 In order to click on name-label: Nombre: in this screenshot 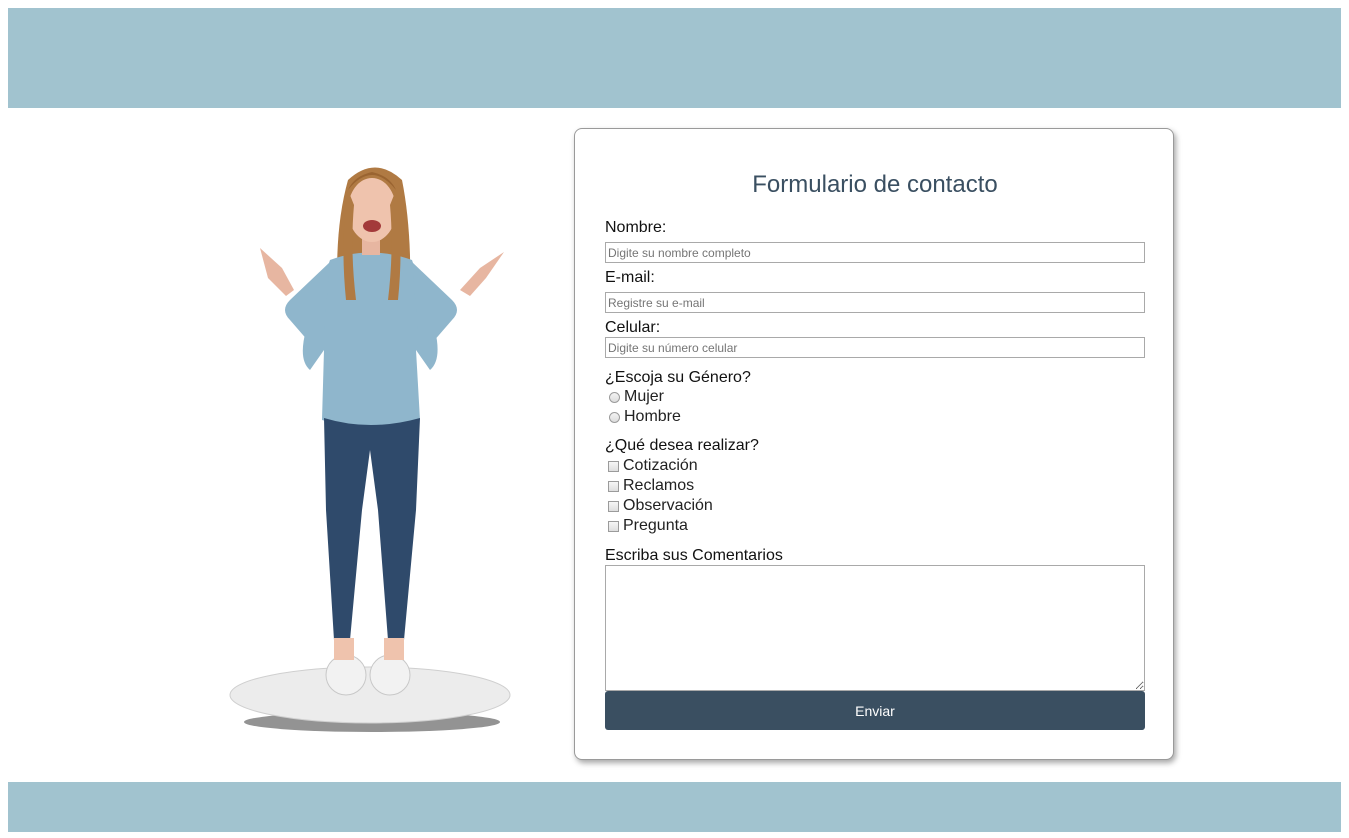, I will do `click(636, 227)`.